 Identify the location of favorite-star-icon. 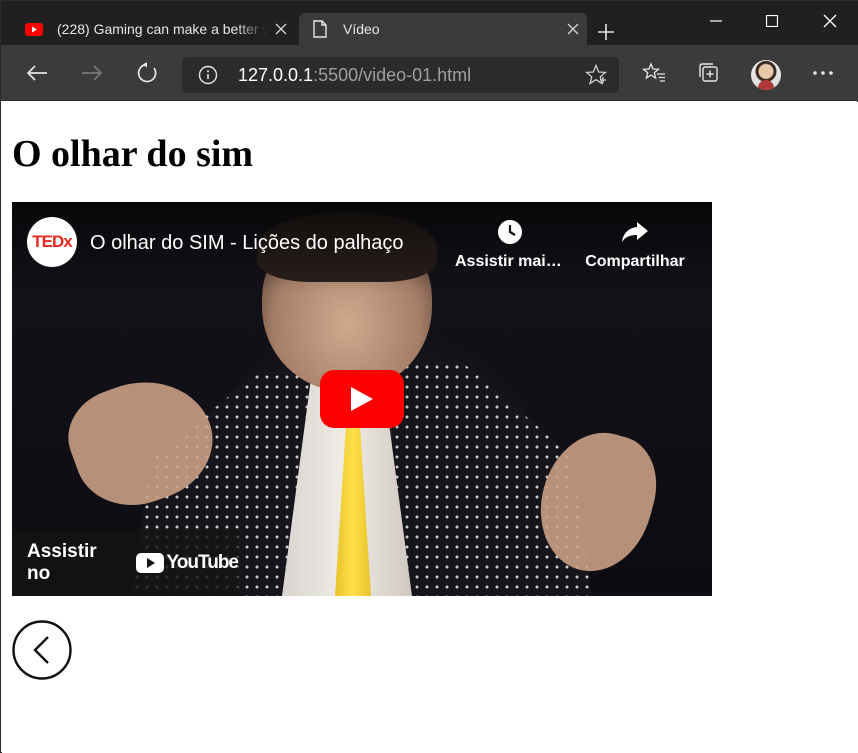
(596, 74).